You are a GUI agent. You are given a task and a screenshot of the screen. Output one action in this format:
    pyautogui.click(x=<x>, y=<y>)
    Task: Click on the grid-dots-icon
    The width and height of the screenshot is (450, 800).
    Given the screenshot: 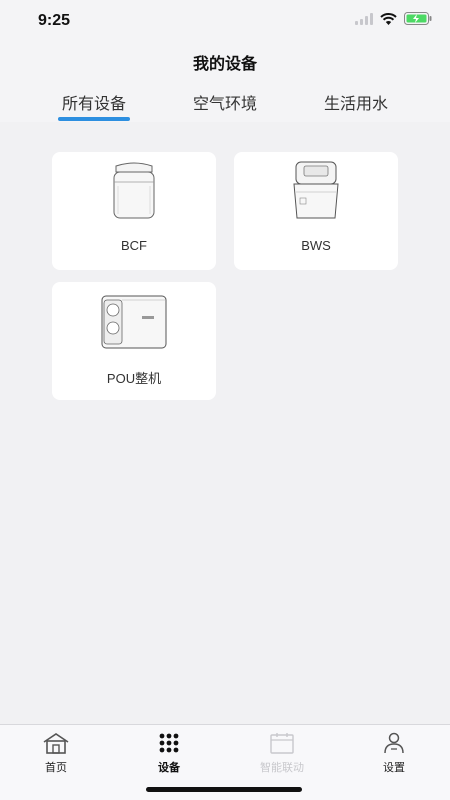 What is the action you would take?
    pyautogui.click(x=169, y=743)
    